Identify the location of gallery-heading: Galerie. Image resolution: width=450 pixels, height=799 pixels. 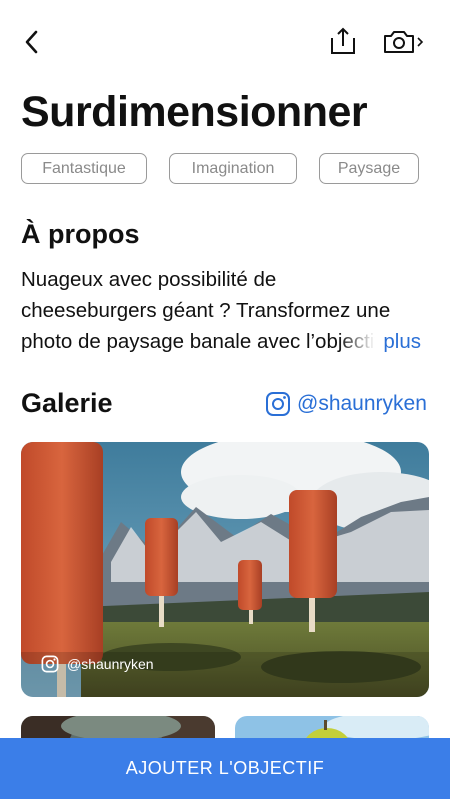
(67, 403).